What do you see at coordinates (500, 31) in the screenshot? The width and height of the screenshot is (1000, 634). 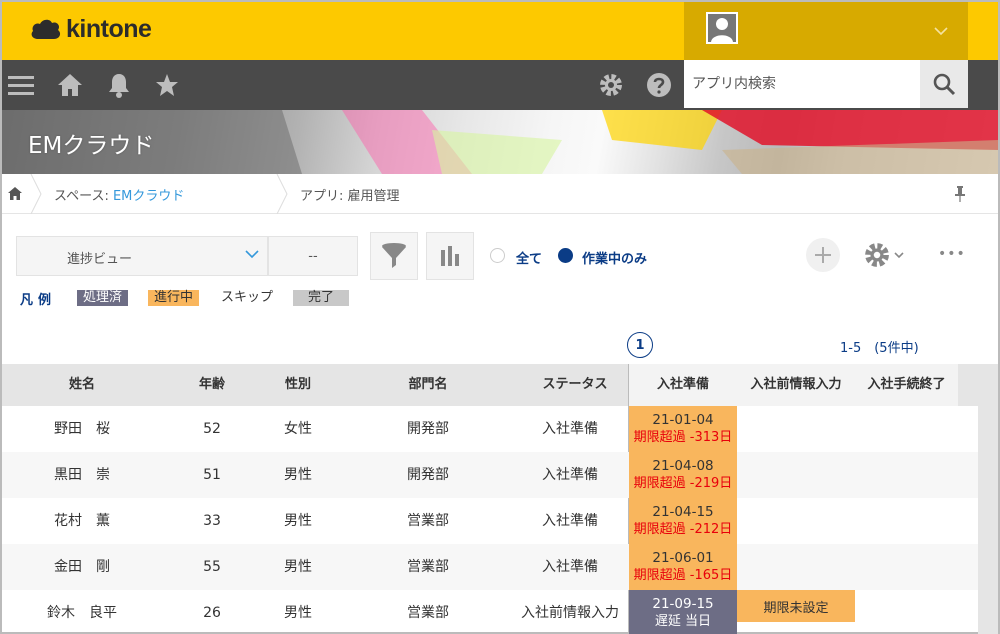 I see `top-header: kintone` at bounding box center [500, 31].